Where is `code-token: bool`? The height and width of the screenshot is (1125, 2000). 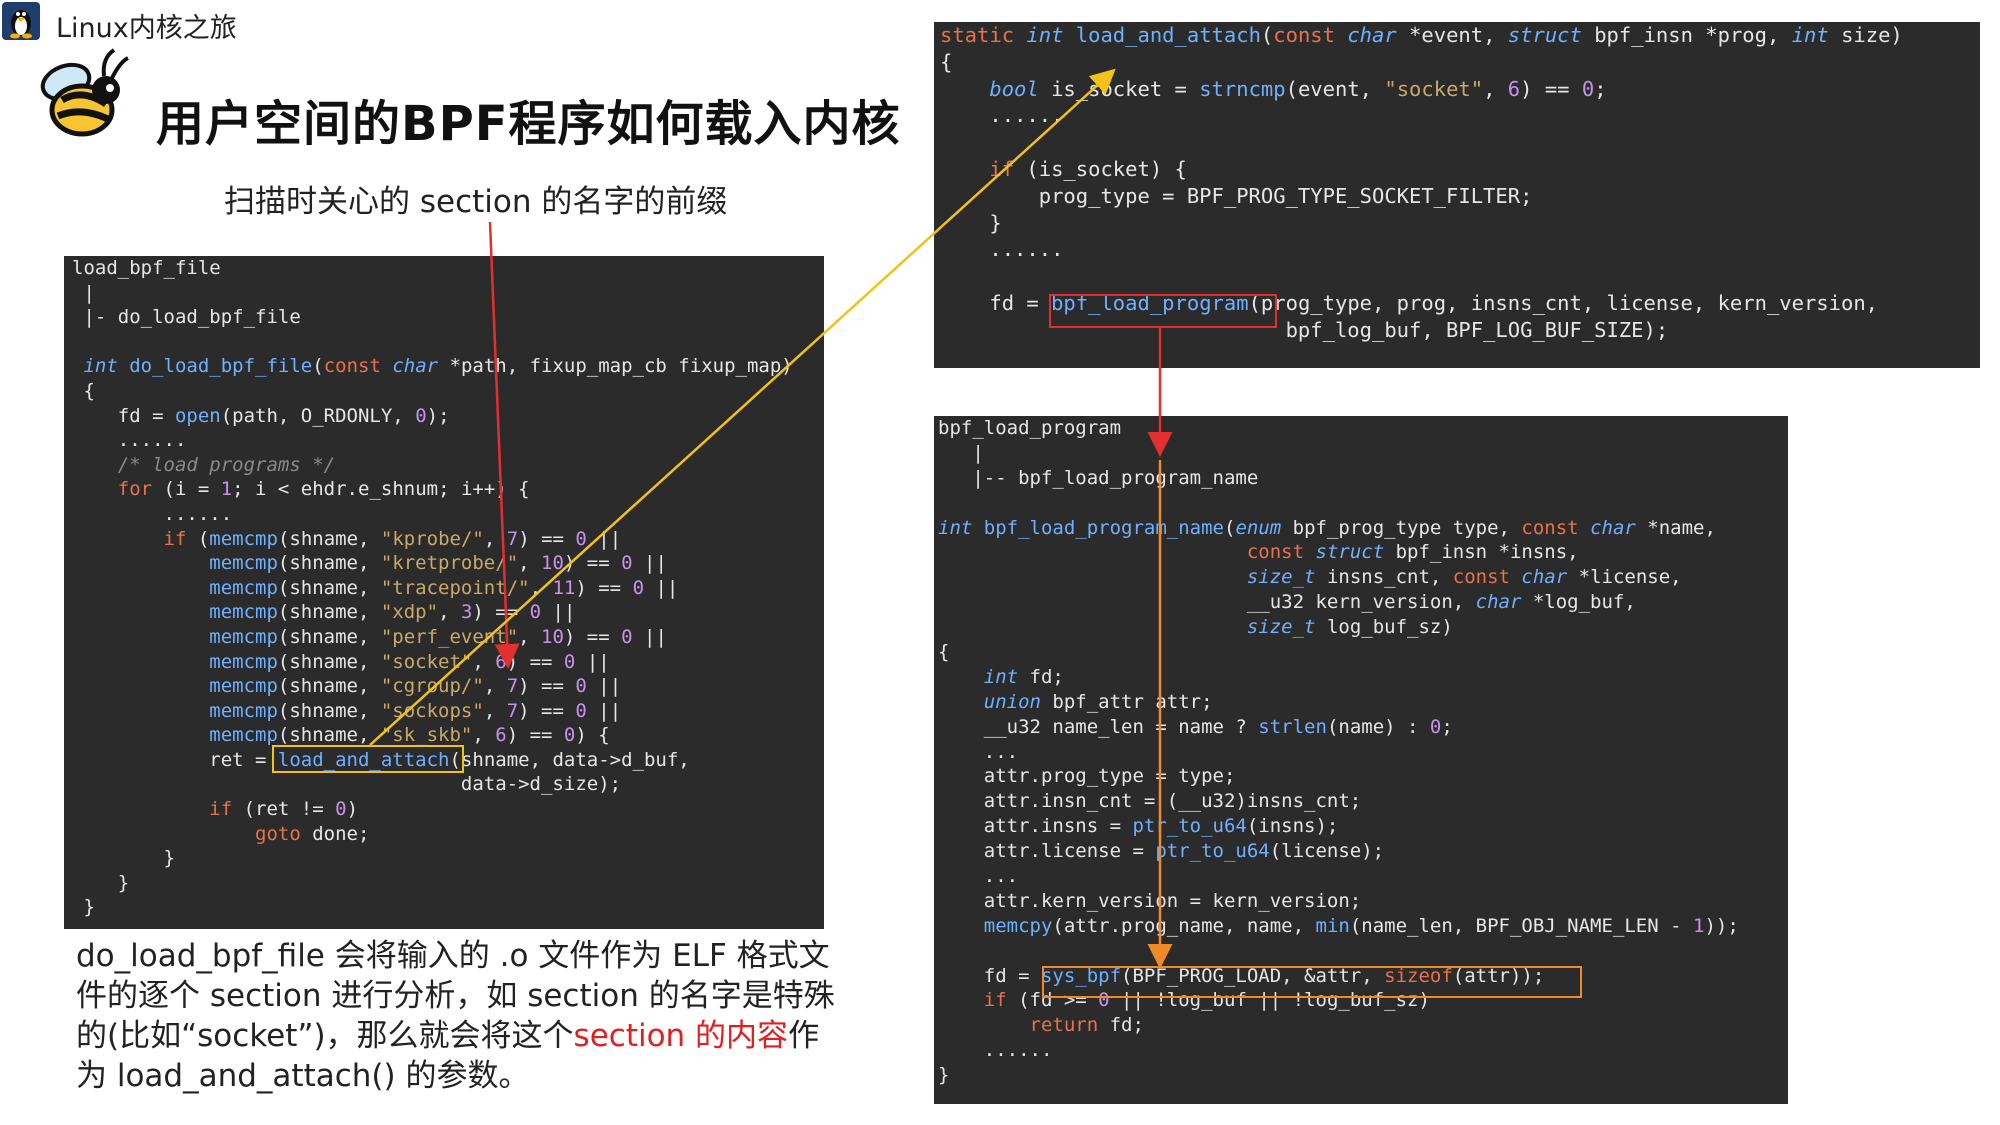 code-token: bool is located at coordinates (996, 88).